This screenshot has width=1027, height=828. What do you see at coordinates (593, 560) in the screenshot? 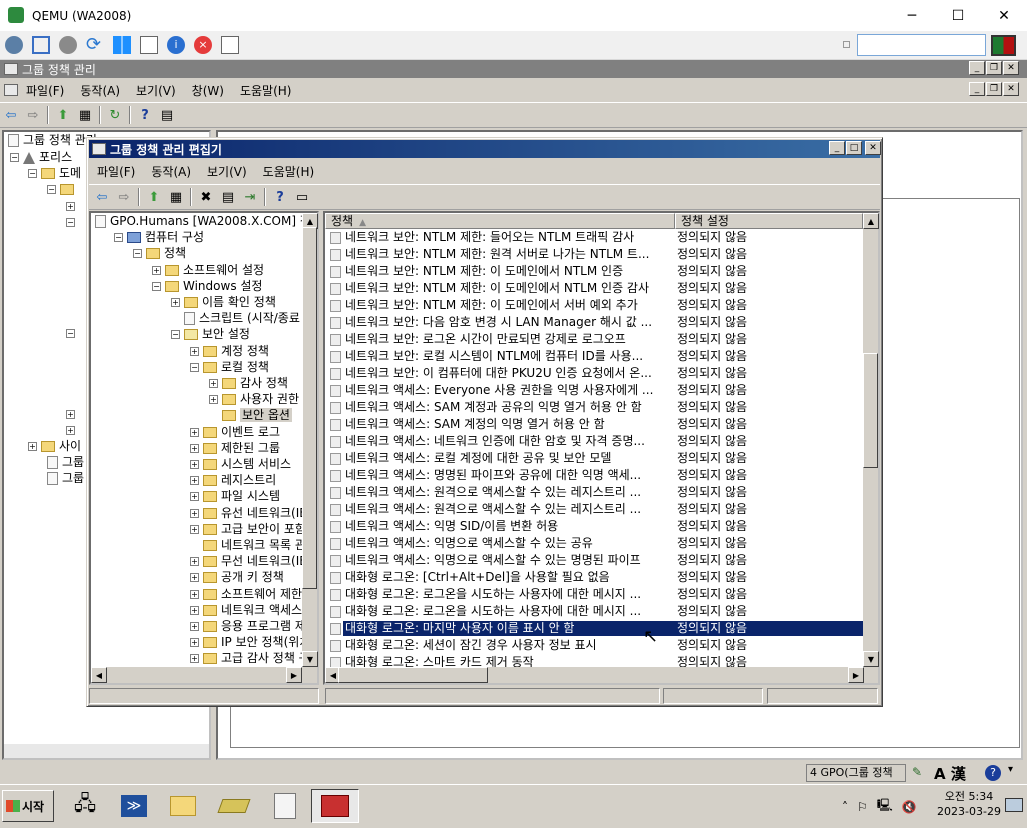
I see `policy-row: 네트워크 액세스: 익명으로 액세스할 수 있는 명명된 파이프 정의되지 않음` at bounding box center [593, 560].